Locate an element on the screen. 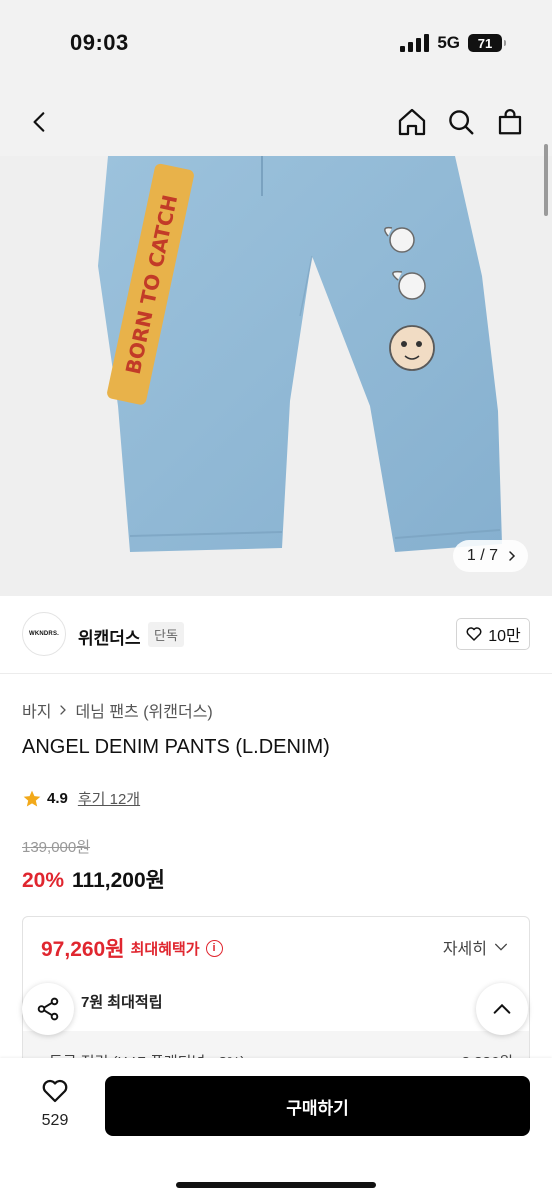  back-button is located at coordinates (40, 122).